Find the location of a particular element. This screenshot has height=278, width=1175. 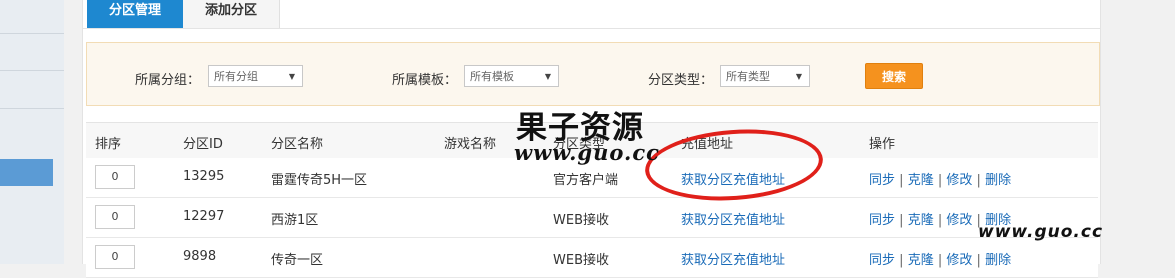

header-recharge: 充值地址 is located at coordinates (707, 144).